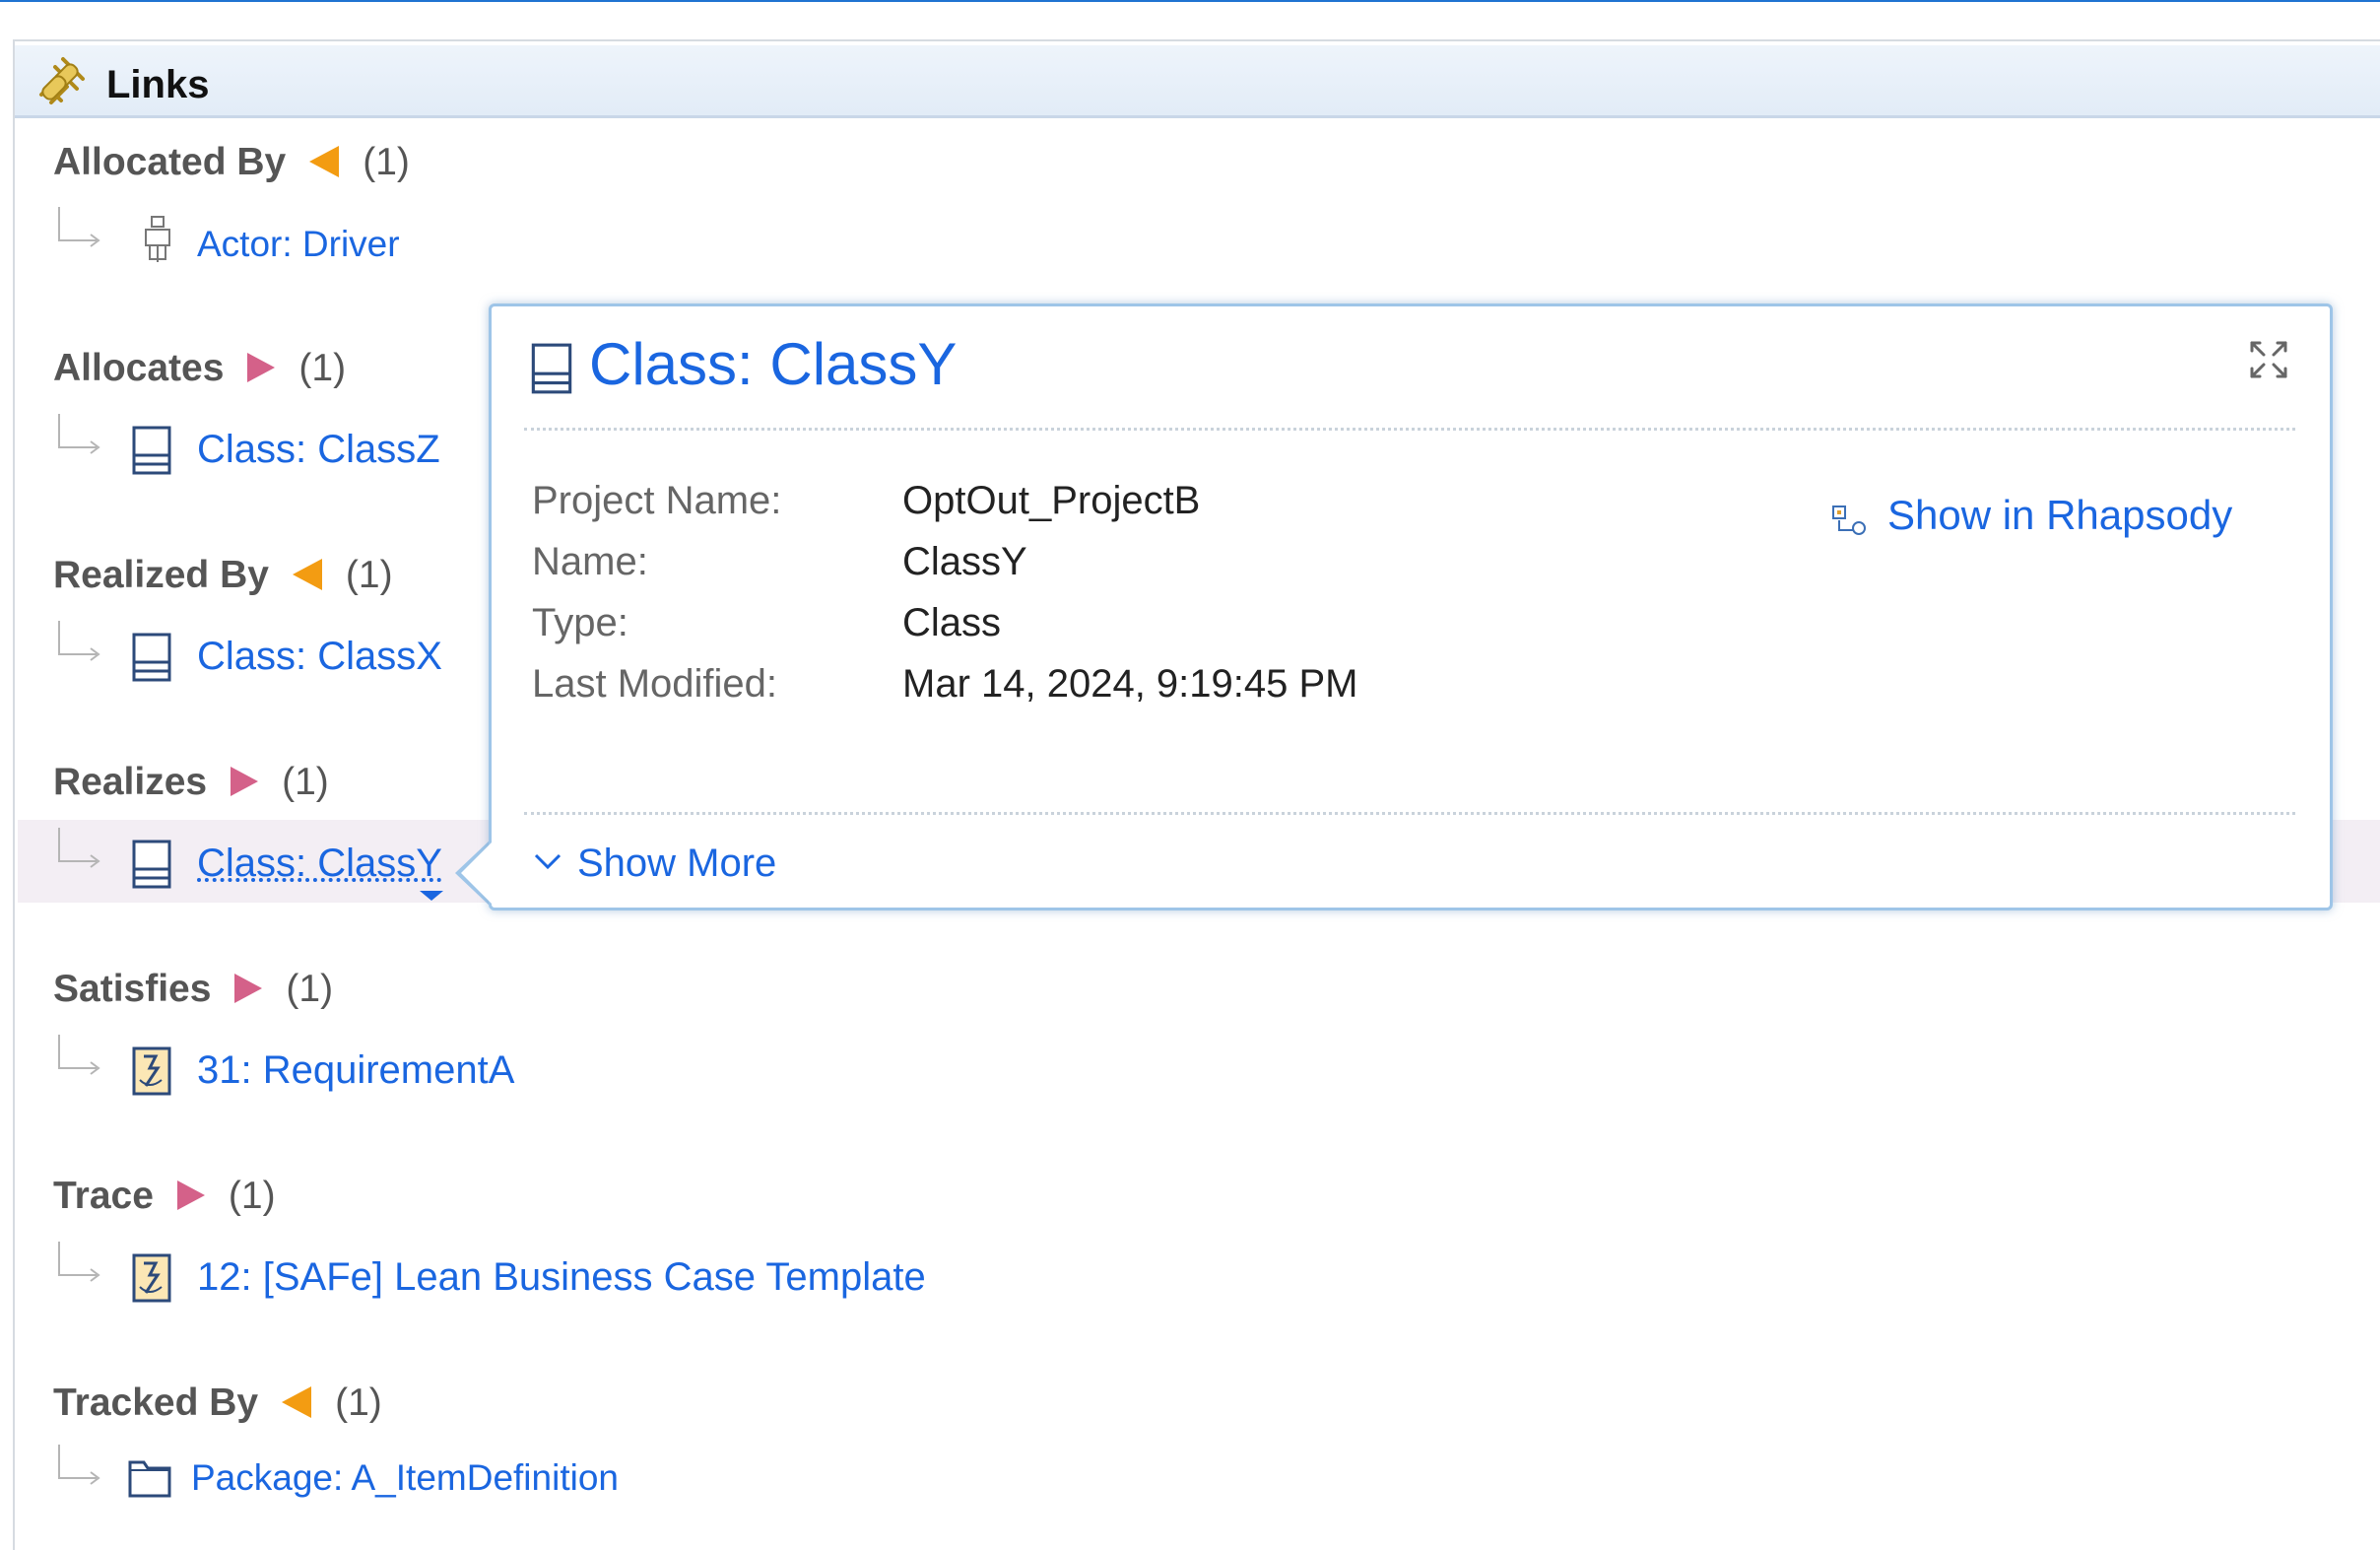 The height and width of the screenshot is (1550, 2380). What do you see at coordinates (319, 656) in the screenshot?
I see `link-class-classx: Class: ClassX` at bounding box center [319, 656].